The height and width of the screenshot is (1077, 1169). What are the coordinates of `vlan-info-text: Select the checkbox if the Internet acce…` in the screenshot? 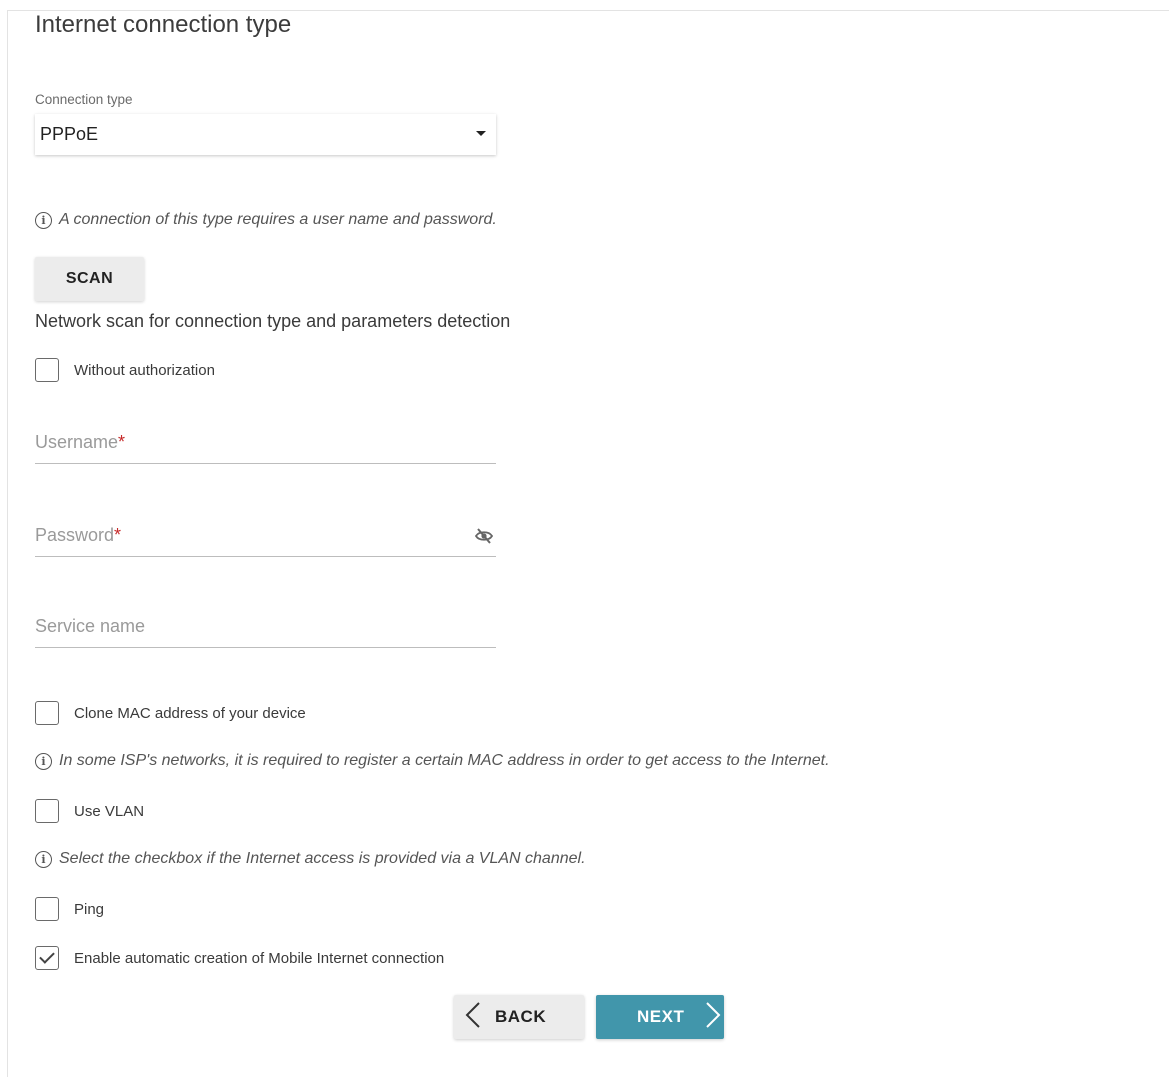 It's located at (322, 858).